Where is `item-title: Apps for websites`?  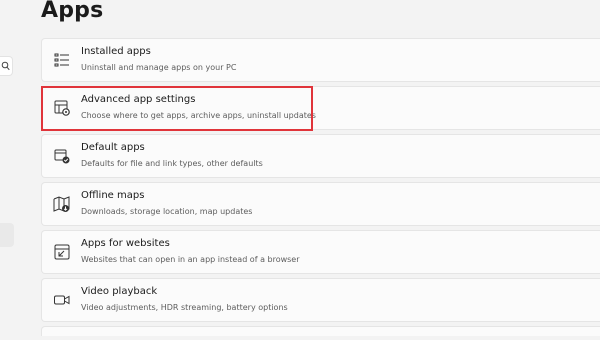
item-title: Apps for websites is located at coordinates (125, 243).